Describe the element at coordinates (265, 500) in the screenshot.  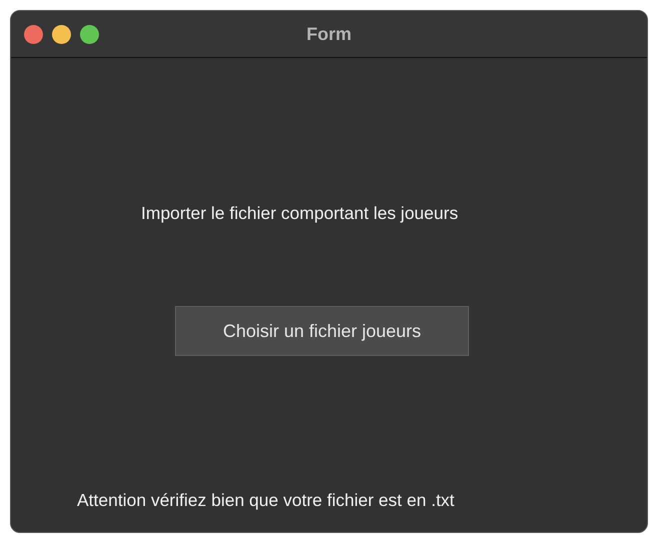
I see `warning-label: Attention vérifiez bien que votre fichier est en .txt` at that location.